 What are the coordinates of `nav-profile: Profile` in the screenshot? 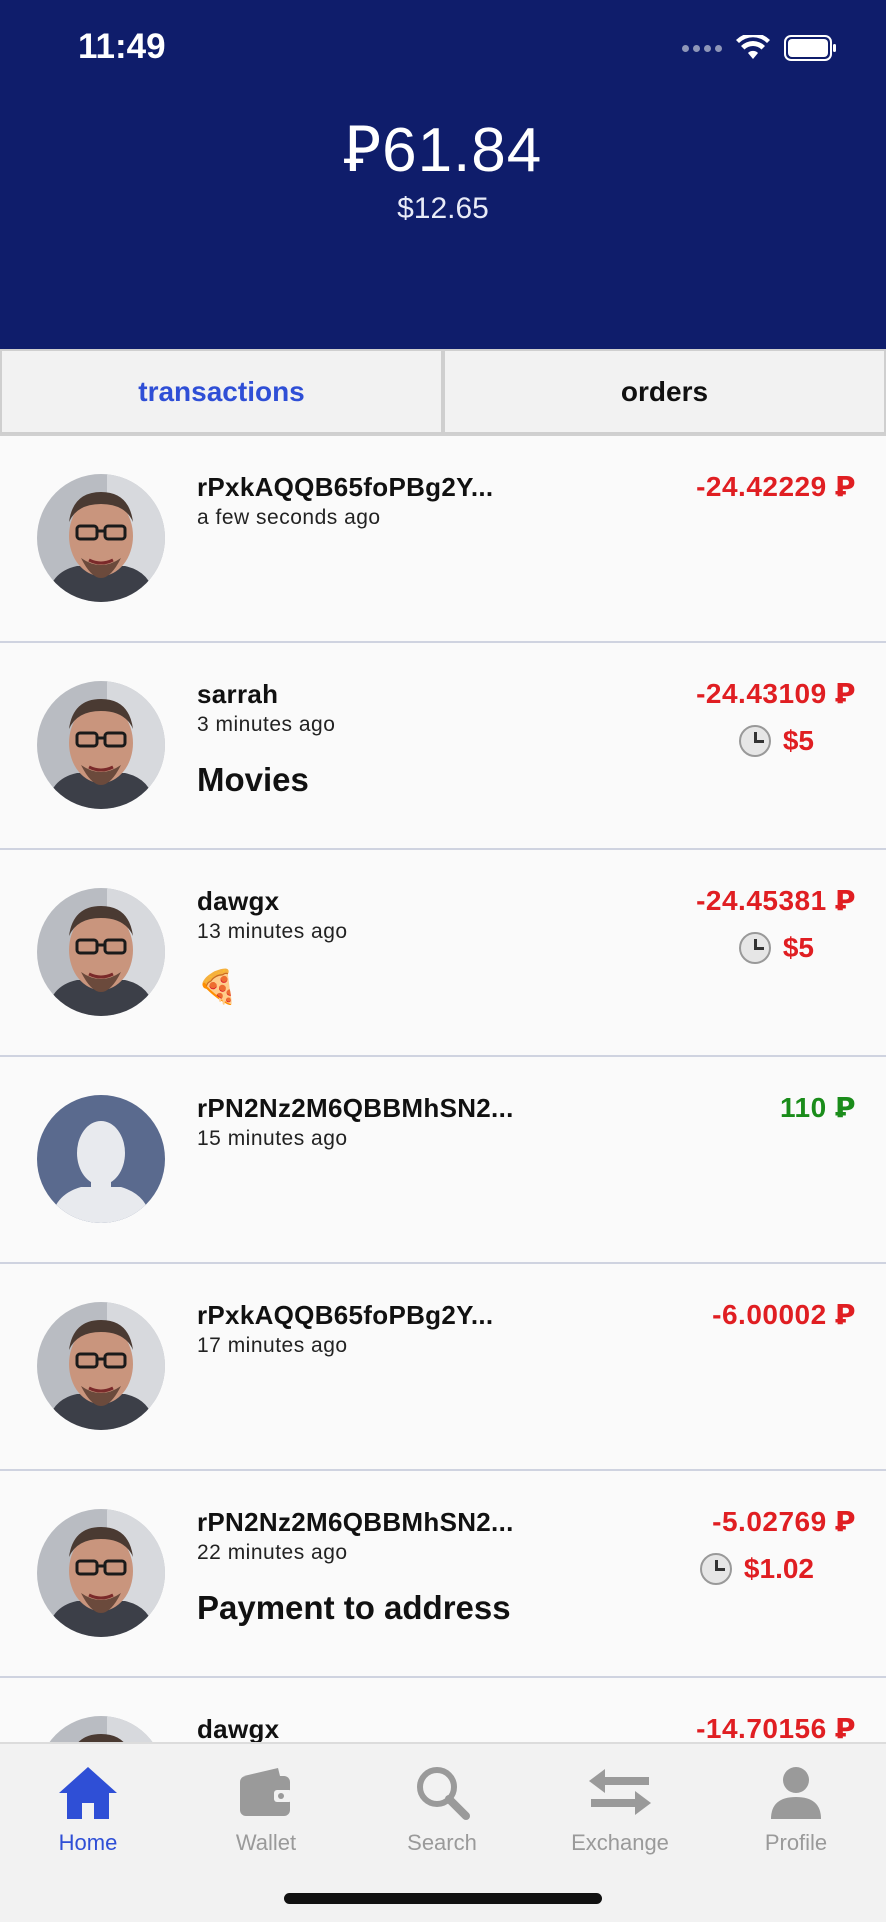 It's located at (796, 1809).